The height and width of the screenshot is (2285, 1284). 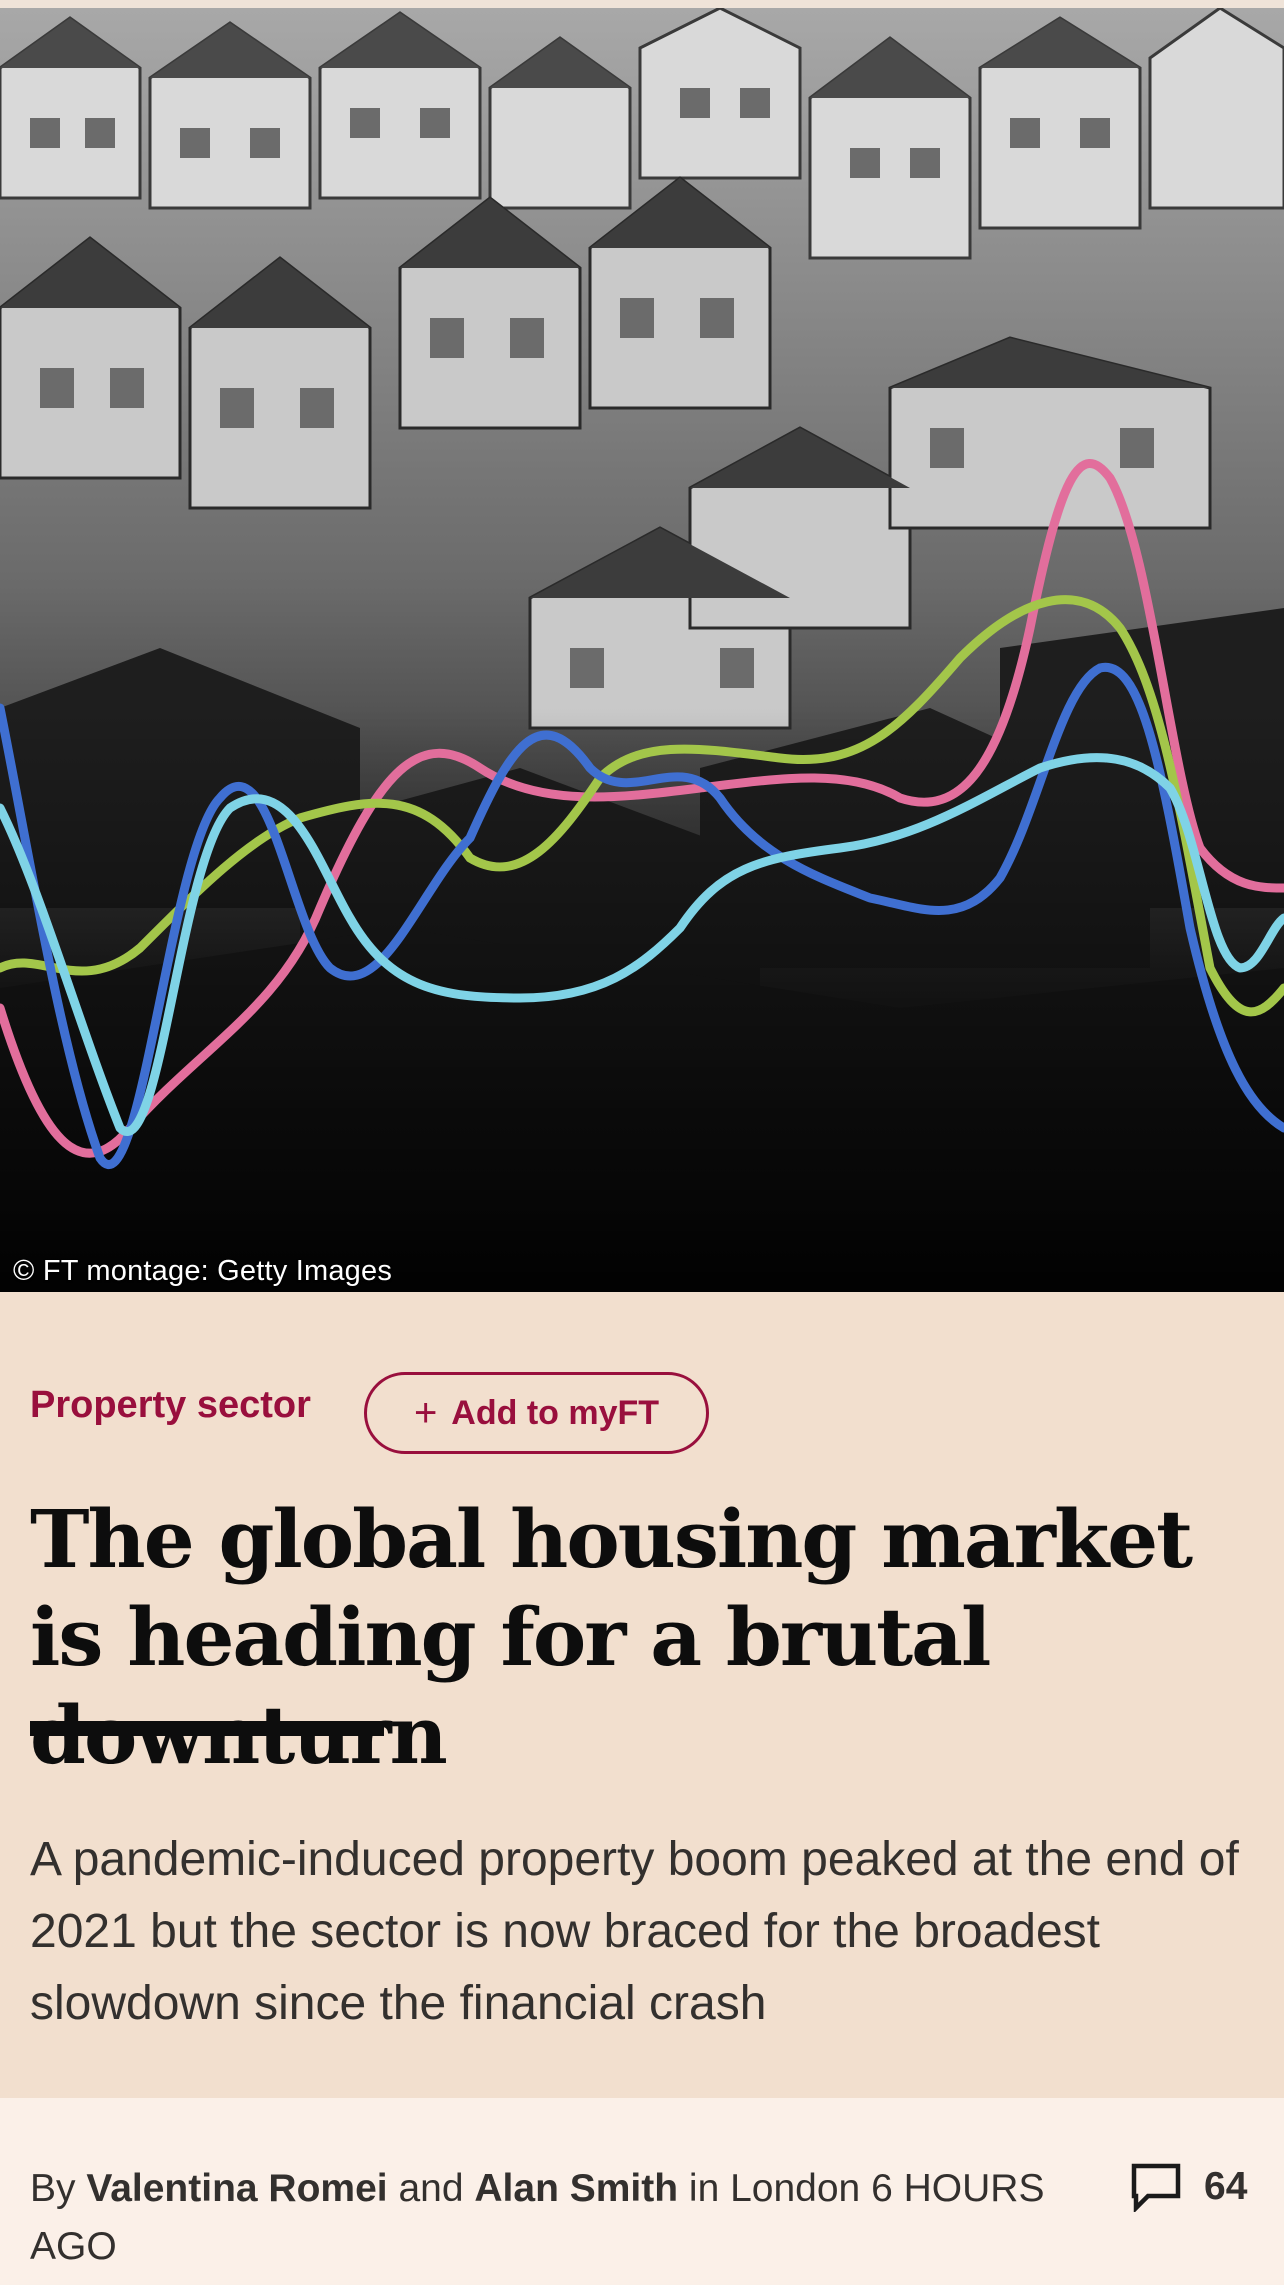 What do you see at coordinates (1156, 2187) in the screenshot?
I see `comment-icon` at bounding box center [1156, 2187].